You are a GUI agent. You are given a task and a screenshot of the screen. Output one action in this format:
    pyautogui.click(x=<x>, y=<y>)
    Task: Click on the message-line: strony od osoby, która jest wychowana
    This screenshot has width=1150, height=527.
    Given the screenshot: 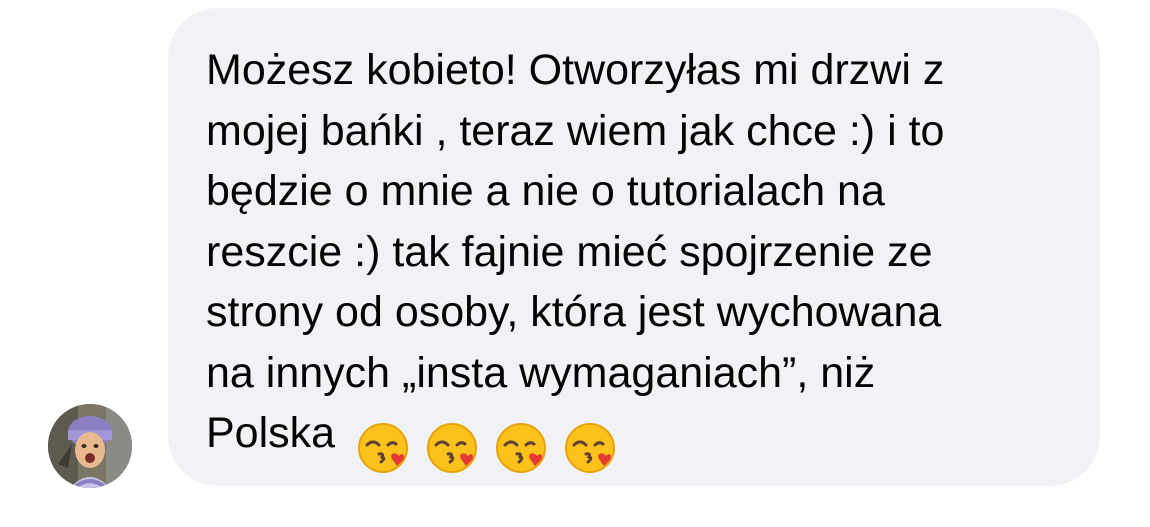 What is the action you would take?
    pyautogui.click(x=574, y=312)
    